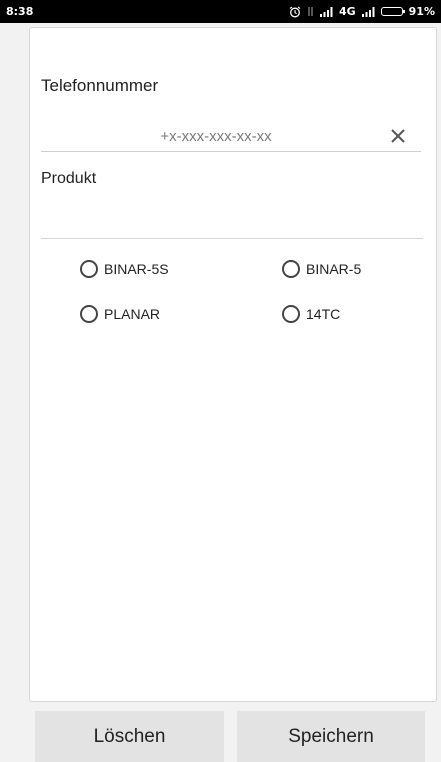  I want to click on radio-planar: PLANAR, so click(120, 314).